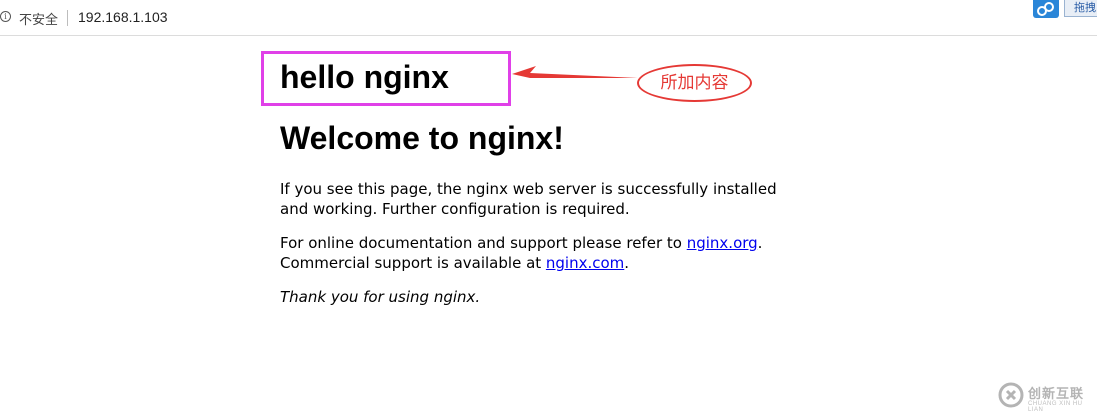 Image resolution: width=1097 pixels, height=417 pixels. Describe the element at coordinates (548, 18) in the screenshot. I see `address-bar: i 不安全 192.168.1.103 拖拽` at that location.